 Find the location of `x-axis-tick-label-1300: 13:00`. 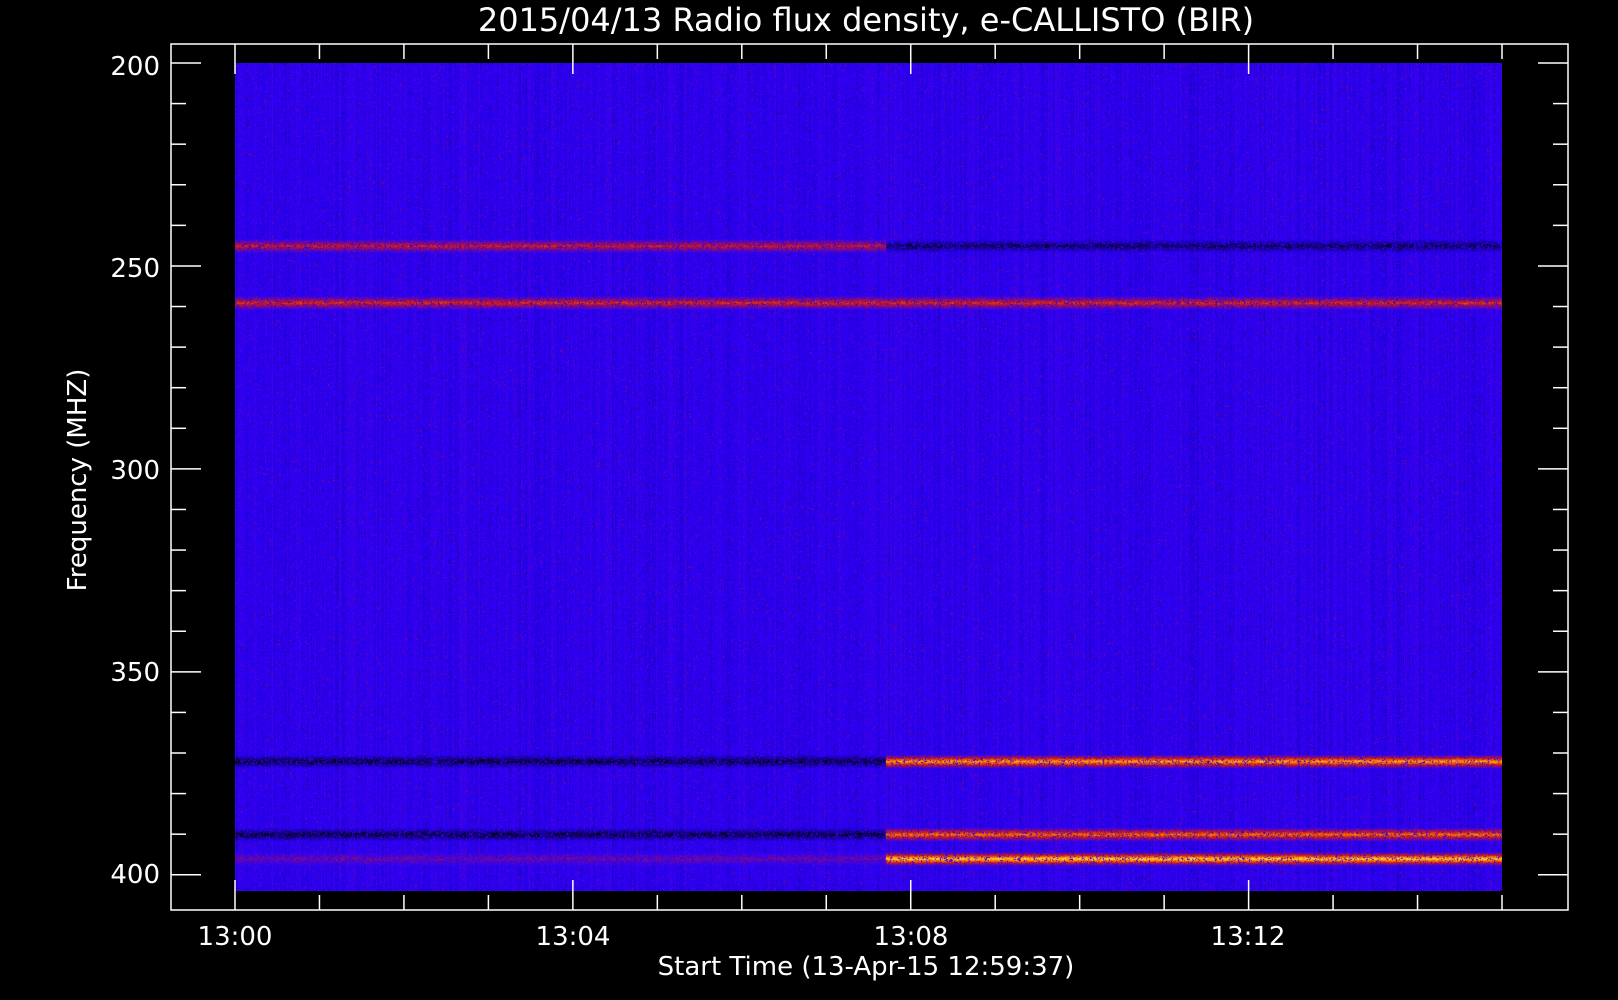

x-axis-tick-label-1300: 13:00 is located at coordinates (235, 937).